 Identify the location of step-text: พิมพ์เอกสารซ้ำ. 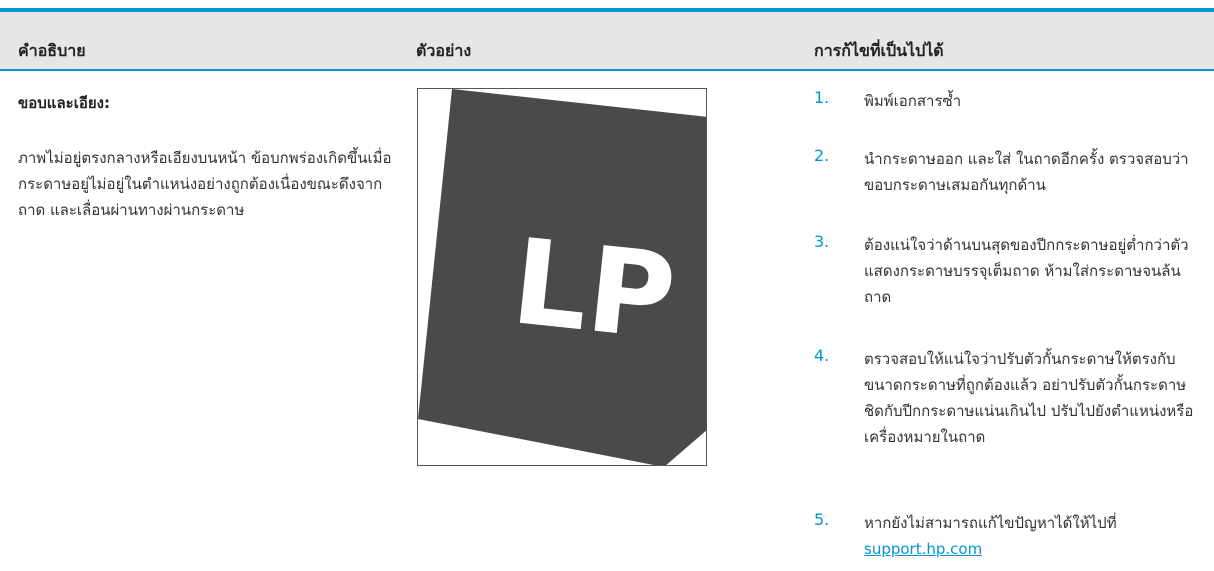
(913, 101).